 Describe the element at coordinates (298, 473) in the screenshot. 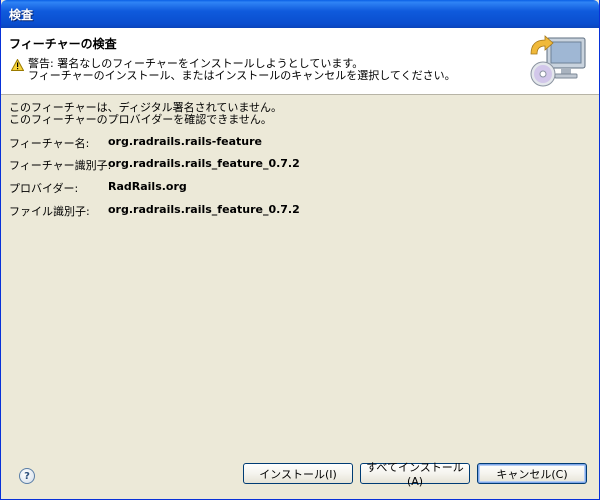

I see `install-button: インストール(I)` at that location.